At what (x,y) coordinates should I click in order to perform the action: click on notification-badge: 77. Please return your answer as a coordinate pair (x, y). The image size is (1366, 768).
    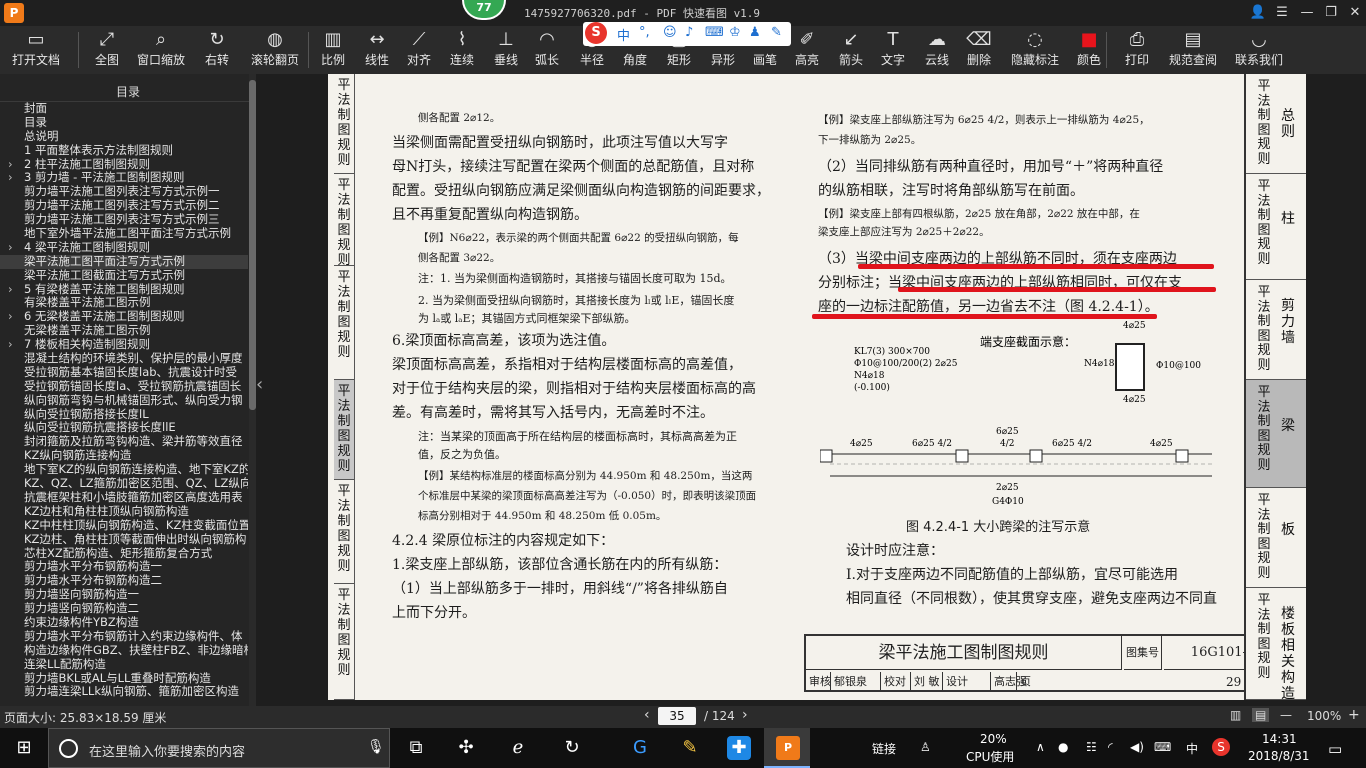
    Looking at the image, I should click on (484, 10).